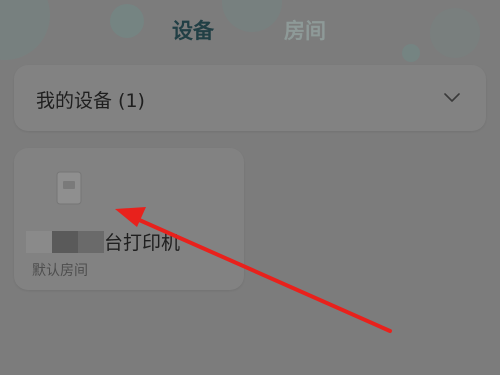  Describe the element at coordinates (90, 101) in the screenshot. I see `my-devices-title: 我的设备 (1)` at that location.